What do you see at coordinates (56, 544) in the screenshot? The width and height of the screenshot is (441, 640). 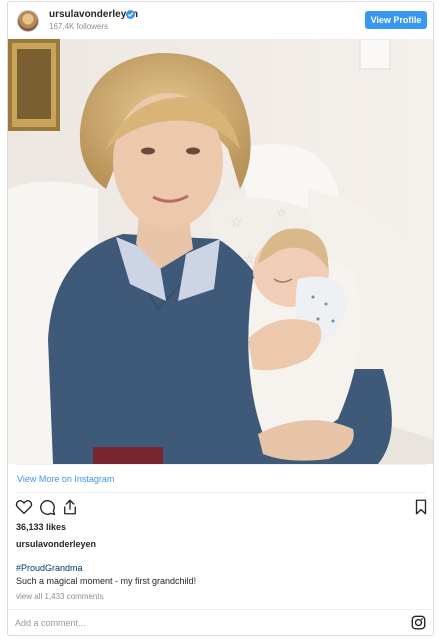 I see `caption-username: ursulavonderleyen` at bounding box center [56, 544].